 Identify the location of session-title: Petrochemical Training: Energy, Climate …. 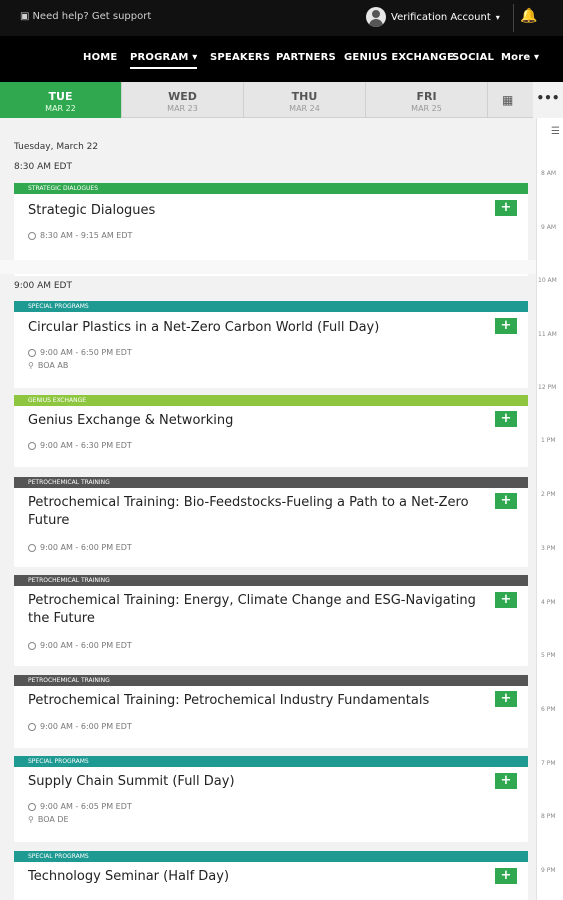
(252, 609).